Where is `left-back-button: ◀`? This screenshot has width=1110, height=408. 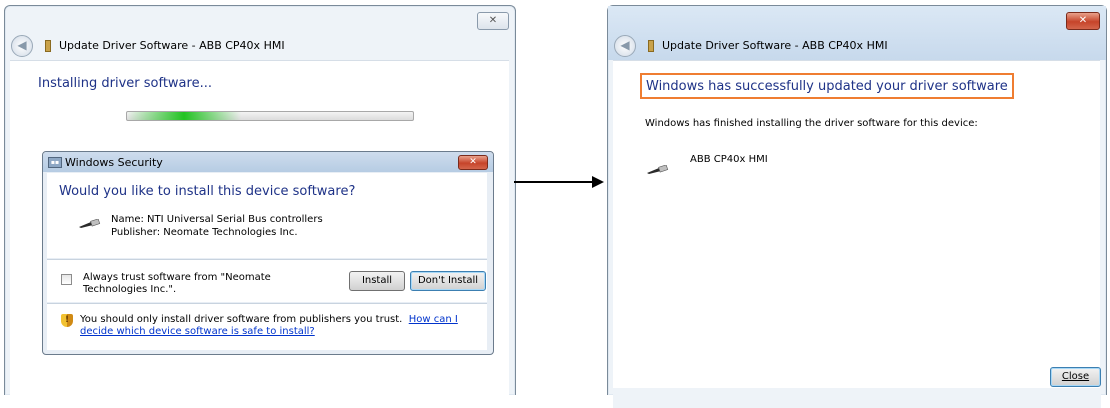 left-back-button: ◀ is located at coordinates (22, 46).